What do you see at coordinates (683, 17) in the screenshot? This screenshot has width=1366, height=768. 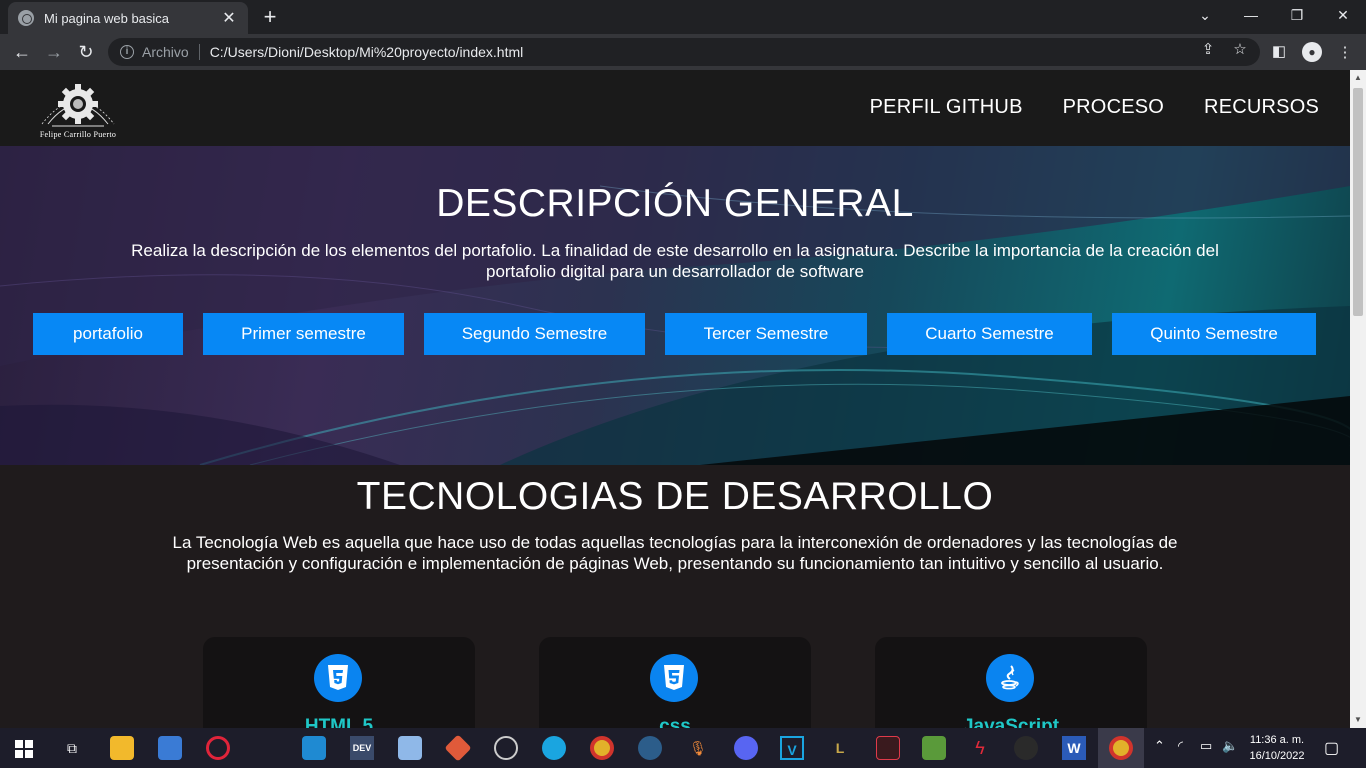 I see `browser-tab-bar: Mi pagina web basica ✕ + ⌄ — ❐ ✕` at bounding box center [683, 17].